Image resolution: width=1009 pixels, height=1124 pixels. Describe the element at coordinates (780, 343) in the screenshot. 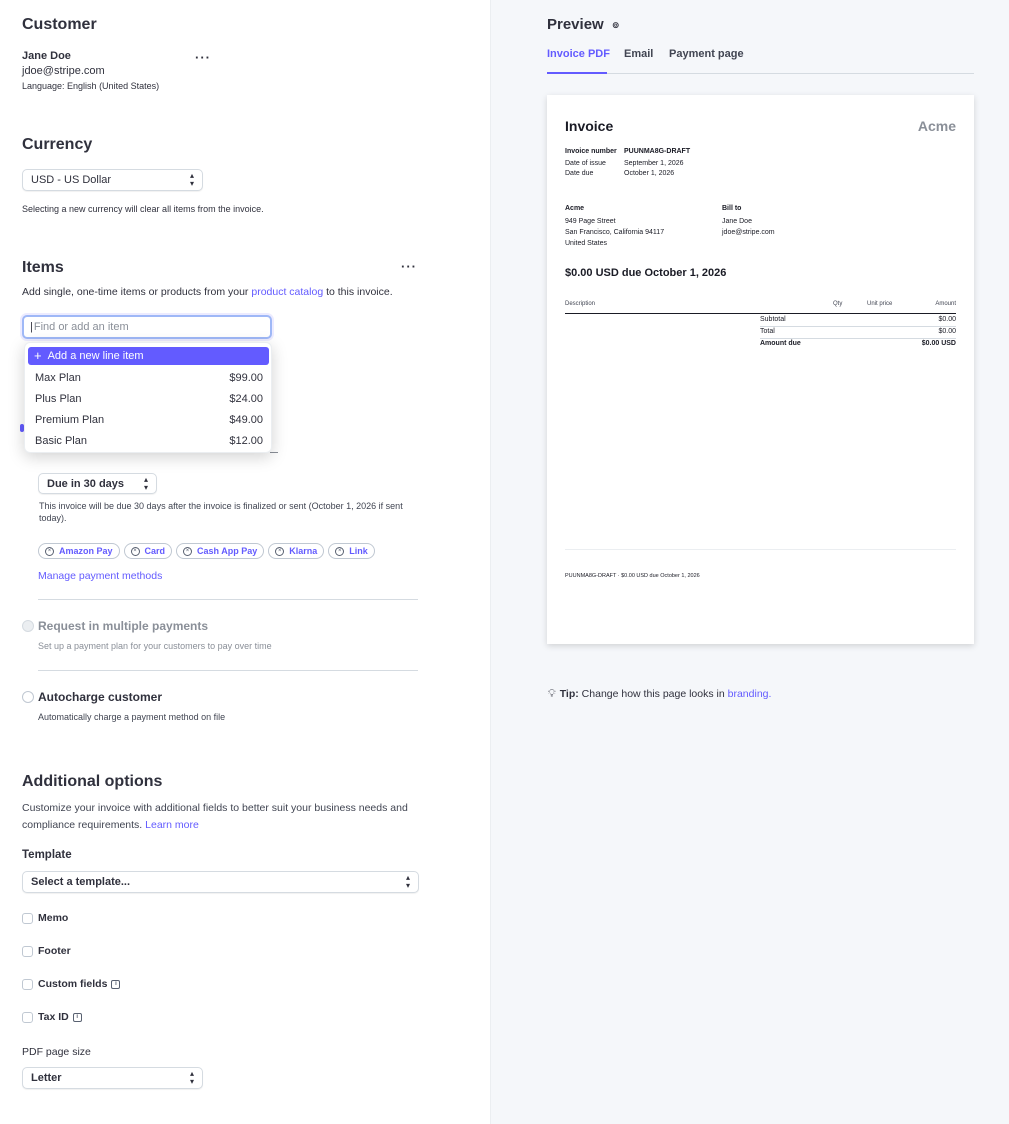

I see `amount-due-label: Amount due` at that location.